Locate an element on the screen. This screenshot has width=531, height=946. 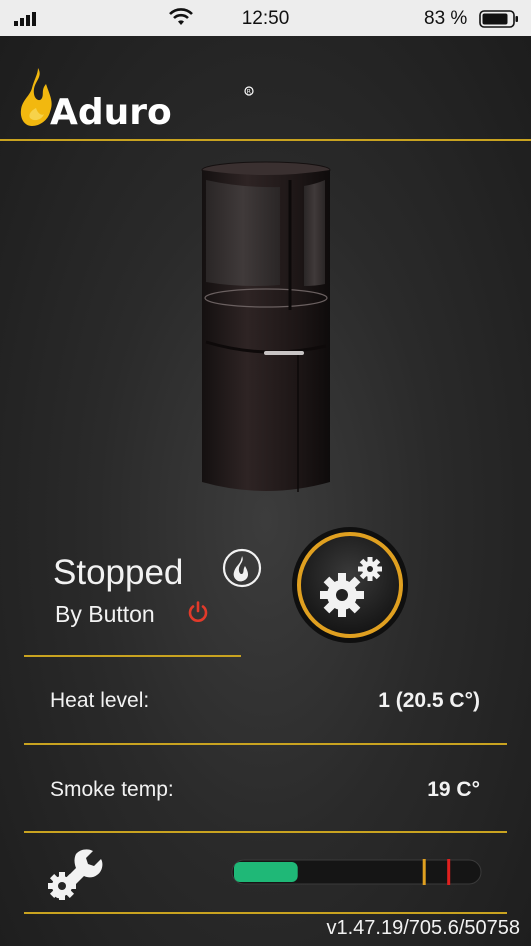
gauge-marker-limit is located at coordinates (449, 872).